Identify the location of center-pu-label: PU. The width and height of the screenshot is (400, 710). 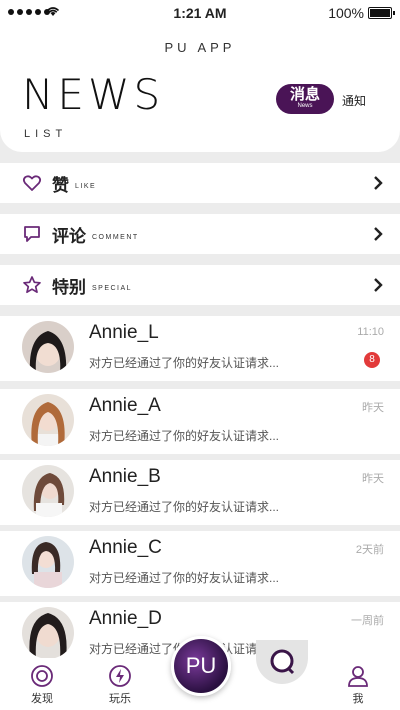
(201, 665).